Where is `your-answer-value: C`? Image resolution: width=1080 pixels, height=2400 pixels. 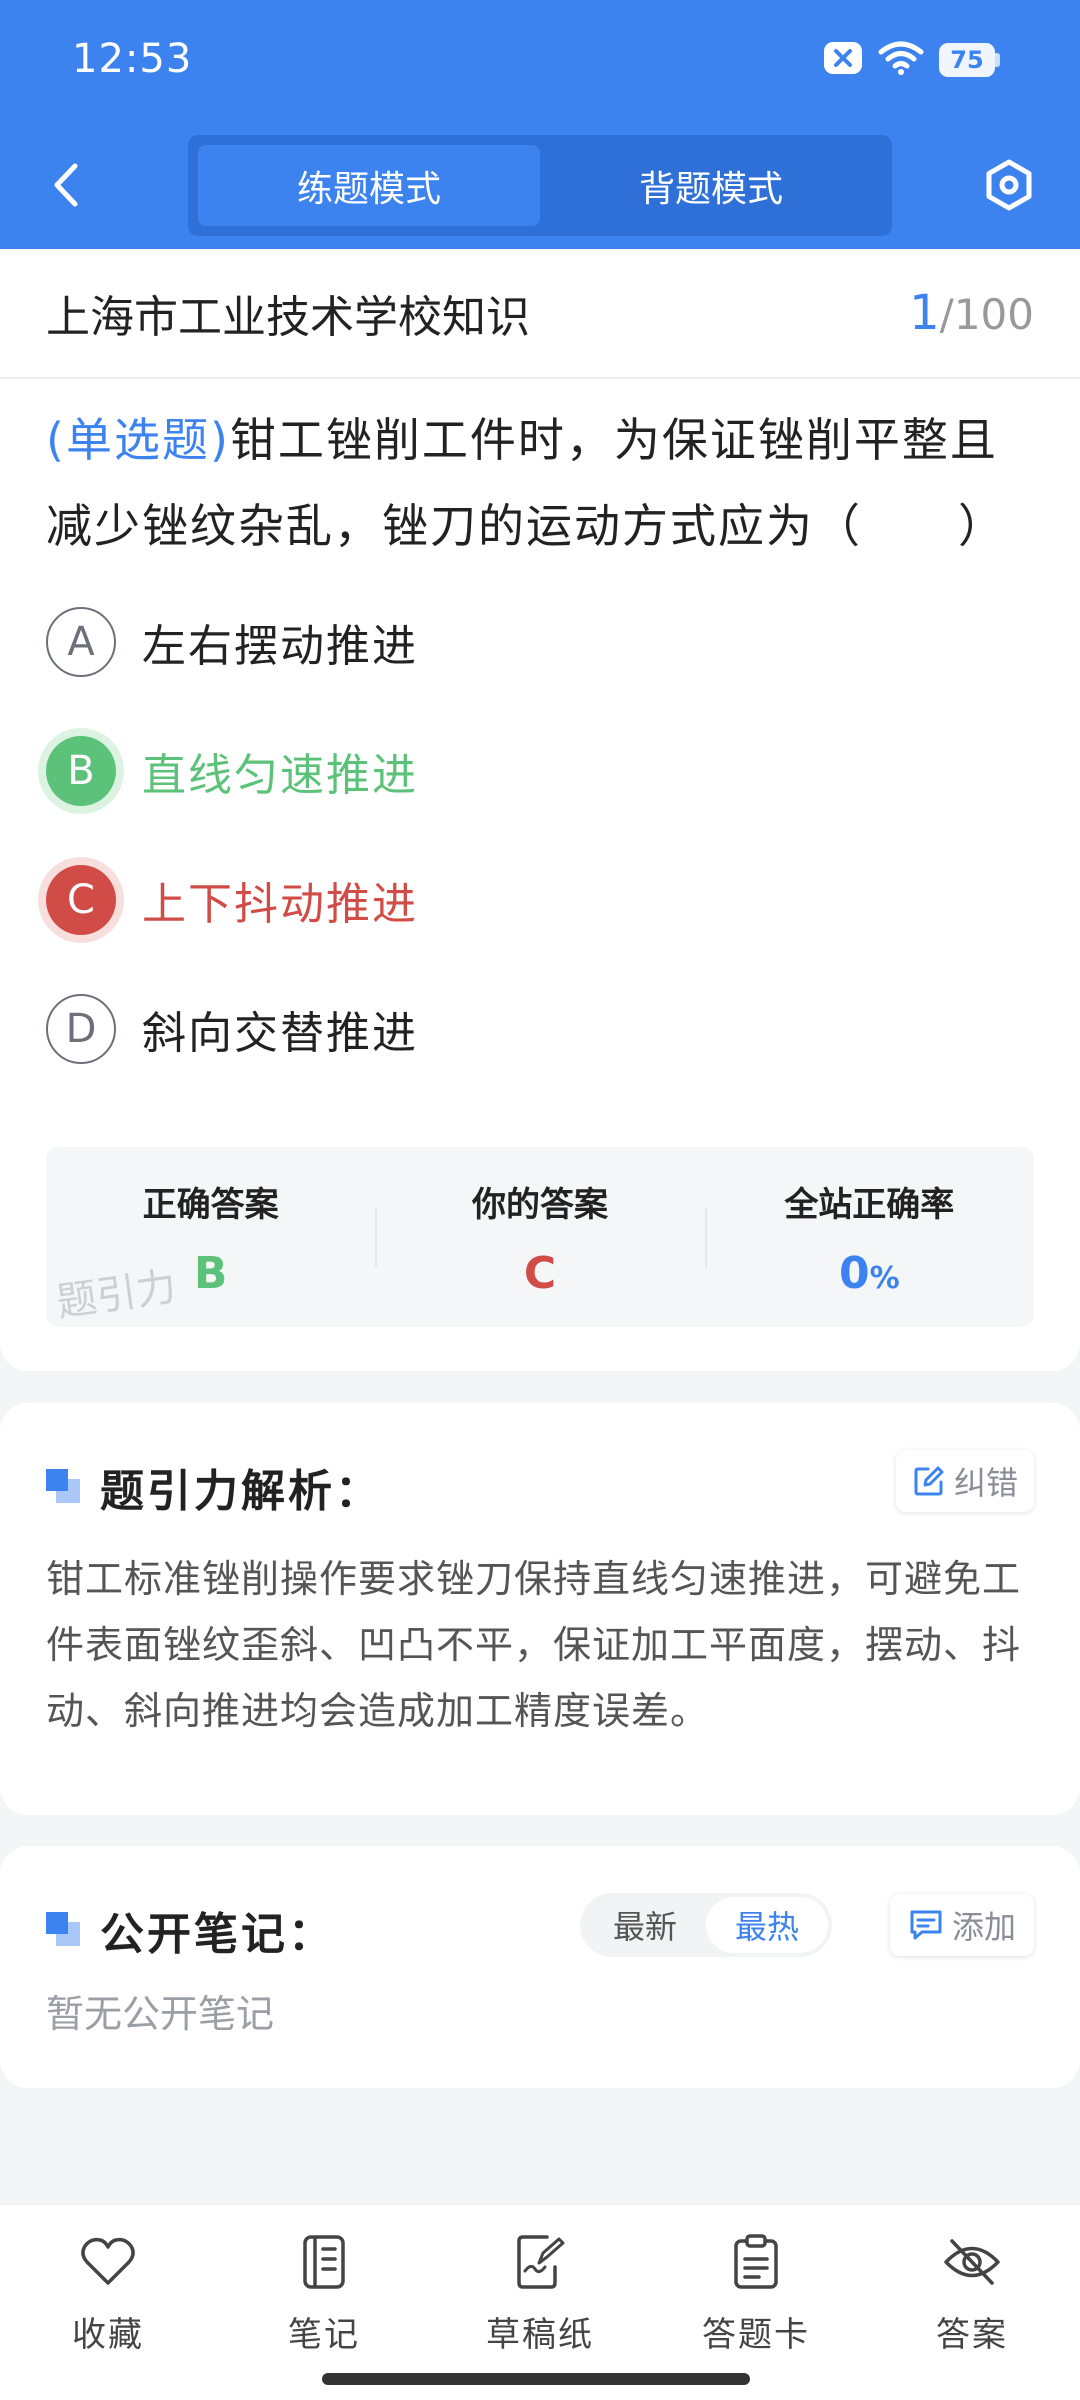
your-answer-value: C is located at coordinates (540, 1273).